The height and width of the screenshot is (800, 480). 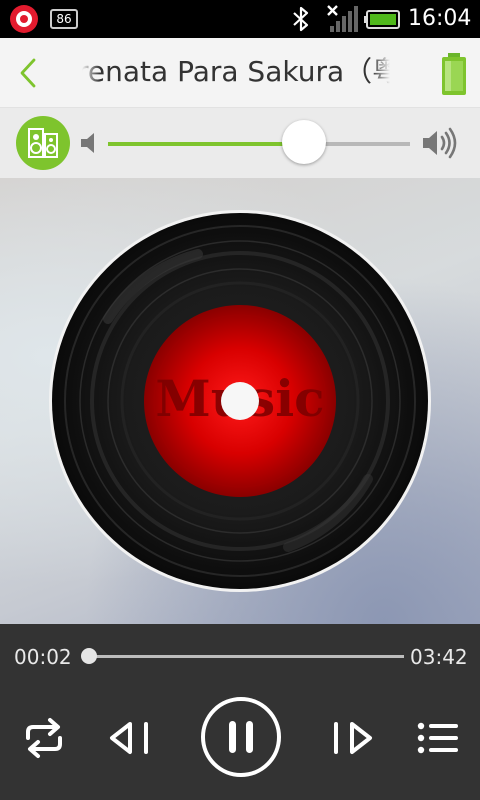 I want to click on battery-icon, so click(x=382, y=19).